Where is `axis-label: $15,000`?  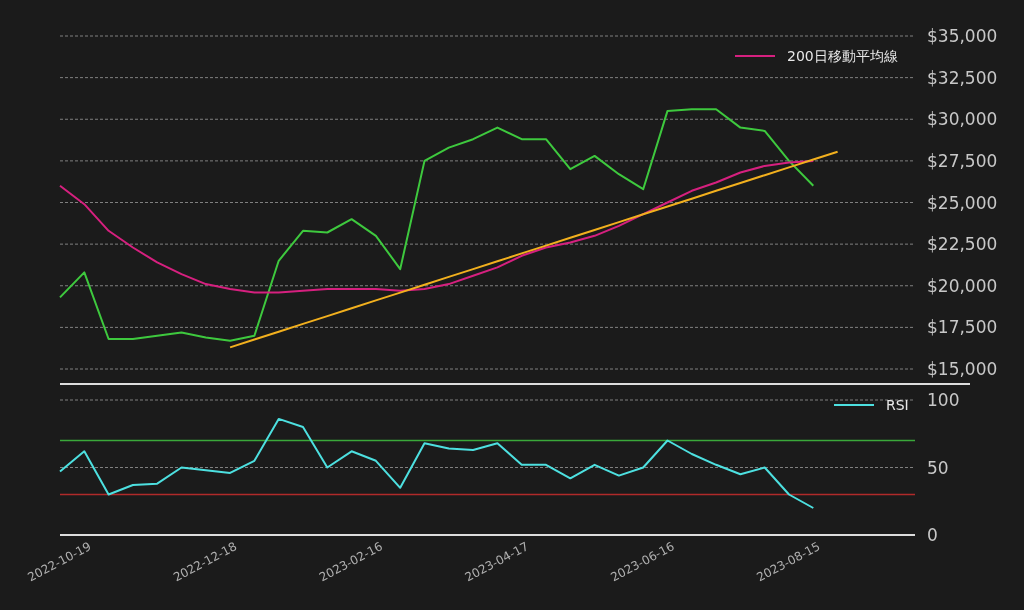 axis-label: $15,000 is located at coordinates (962, 369).